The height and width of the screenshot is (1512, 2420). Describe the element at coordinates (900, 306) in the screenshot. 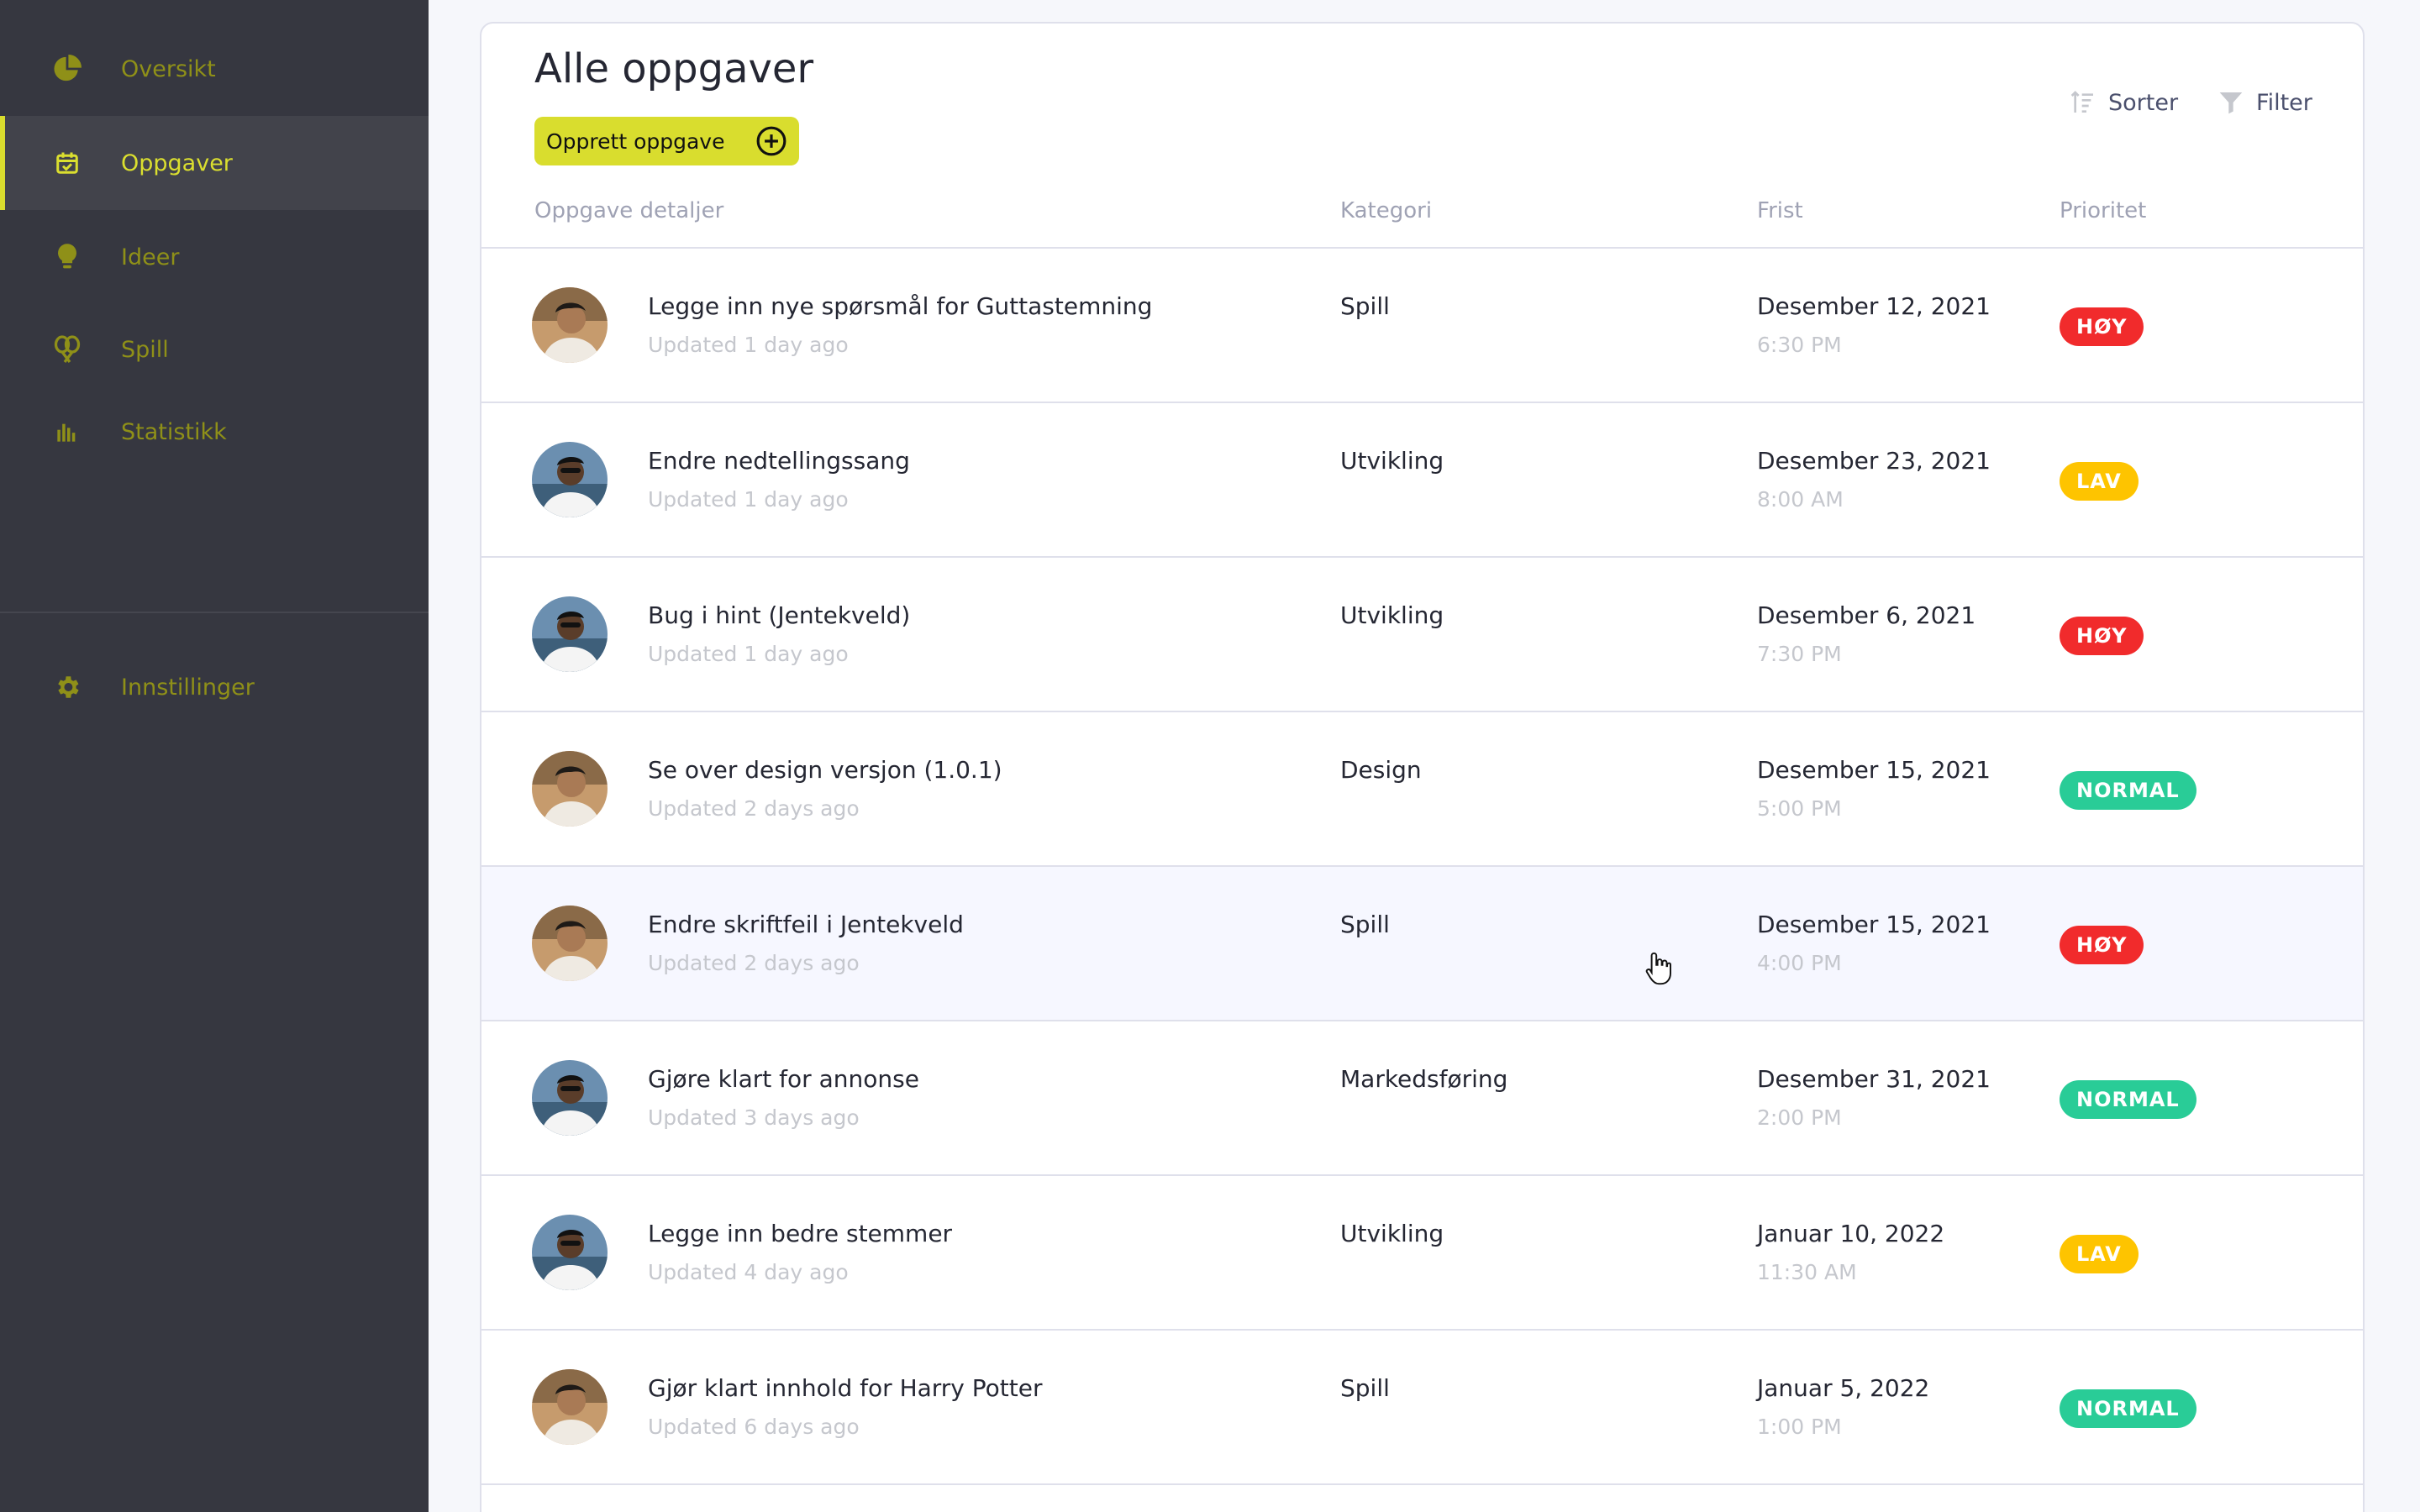

I see `task-title: Legge inn nye spørsmål for Guttastemning` at that location.